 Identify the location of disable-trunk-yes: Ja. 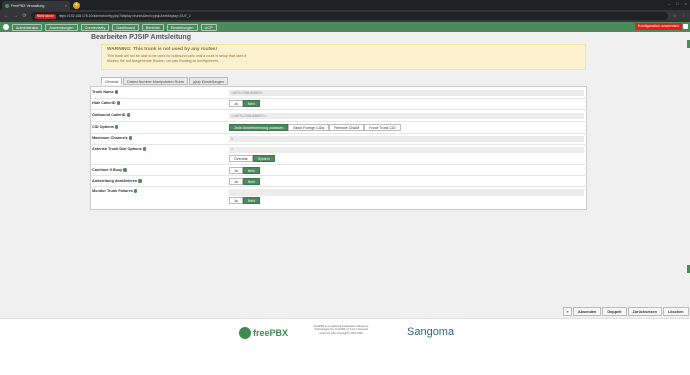
(236, 181).